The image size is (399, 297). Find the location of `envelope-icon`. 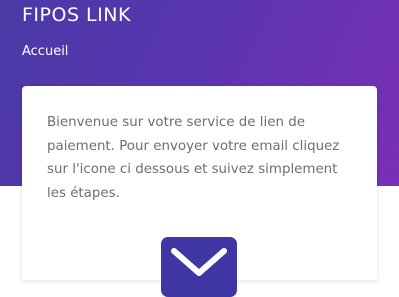

envelope-icon is located at coordinates (199, 262).